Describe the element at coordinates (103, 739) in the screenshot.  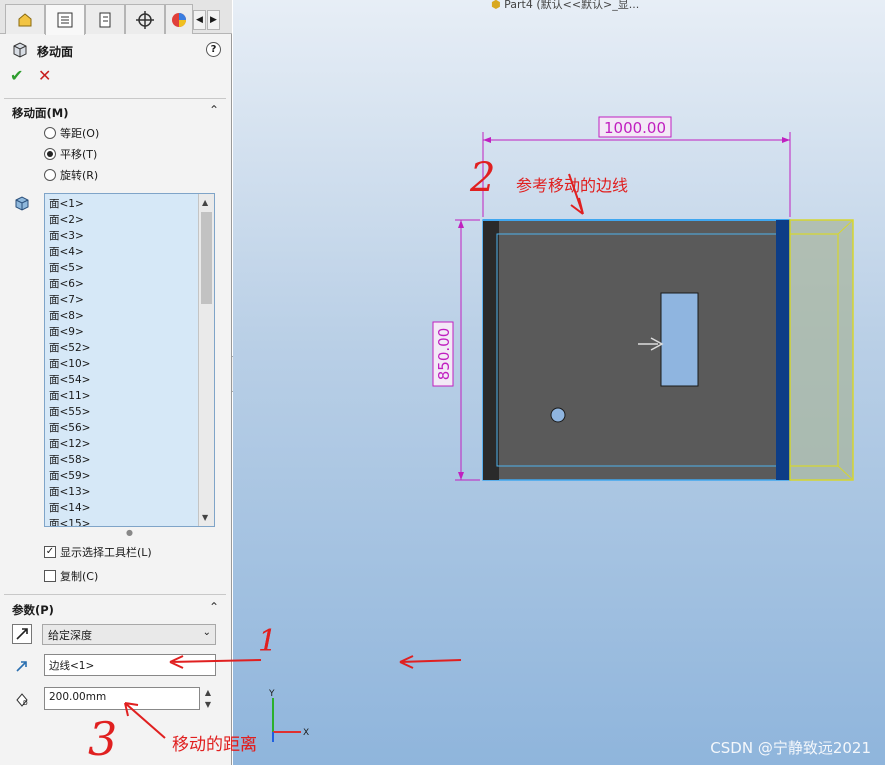
I see `annotation-number-3-overlay: 3` at that location.